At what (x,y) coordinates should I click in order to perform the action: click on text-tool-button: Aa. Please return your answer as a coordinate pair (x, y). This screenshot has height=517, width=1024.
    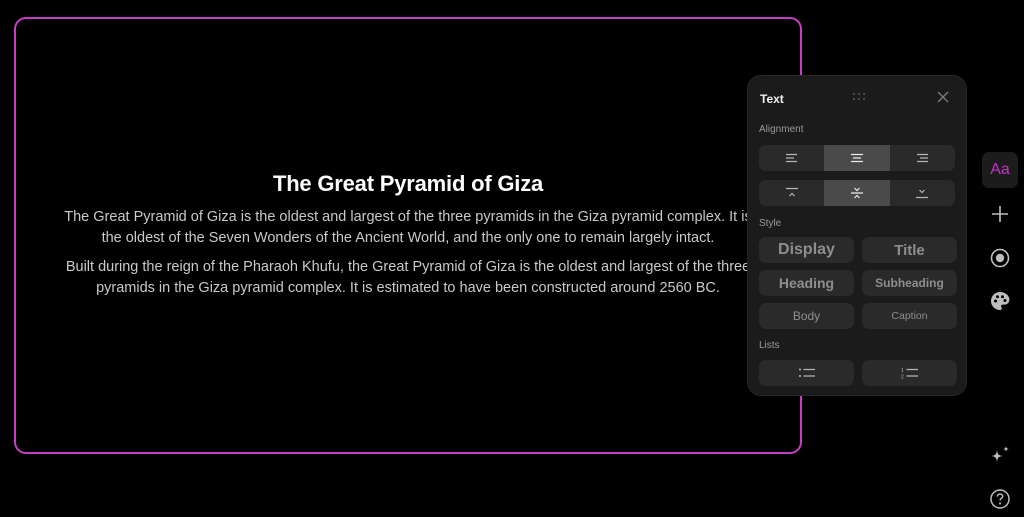
    Looking at the image, I should click on (1000, 170).